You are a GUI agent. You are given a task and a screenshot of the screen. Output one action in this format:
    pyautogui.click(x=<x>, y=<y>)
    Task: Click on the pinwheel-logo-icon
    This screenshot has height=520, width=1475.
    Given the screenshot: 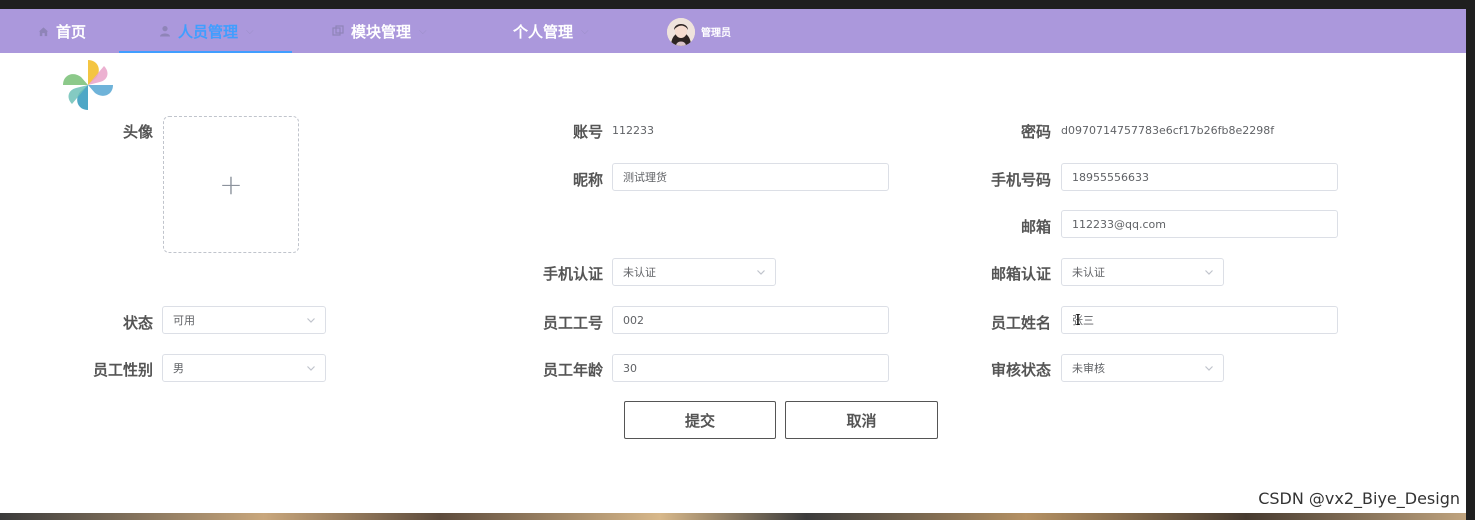 What is the action you would take?
    pyautogui.click(x=88, y=85)
    